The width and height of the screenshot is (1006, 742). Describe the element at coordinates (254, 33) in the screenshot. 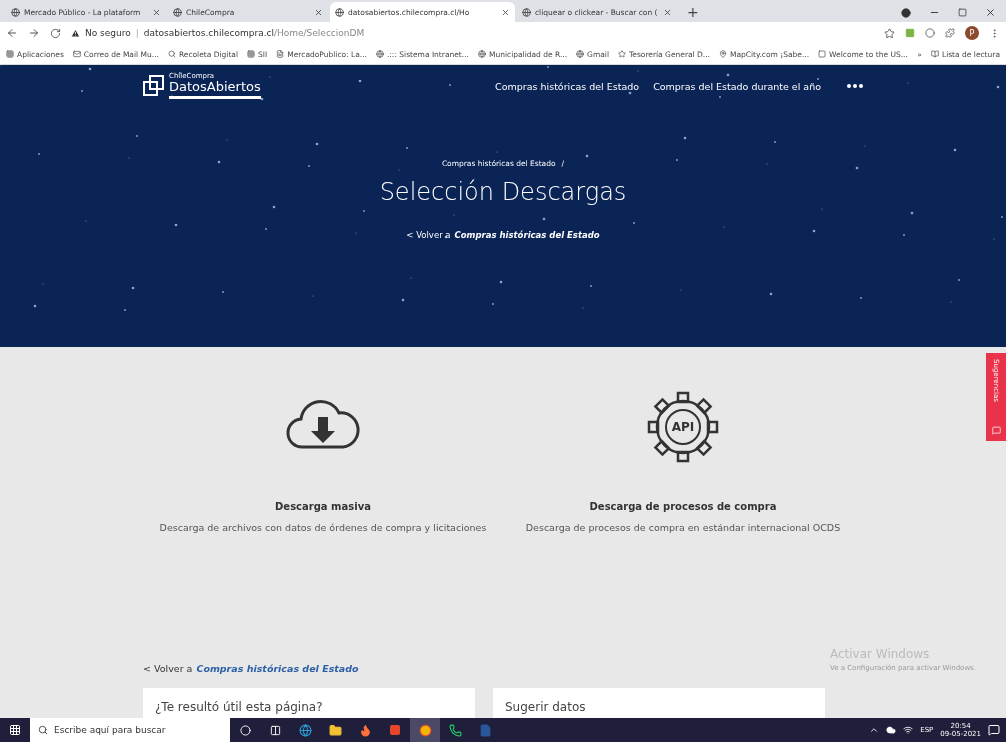

I see `url-text: datosabiertos.chilecompra.cl/Home/SeleccionDM` at that location.